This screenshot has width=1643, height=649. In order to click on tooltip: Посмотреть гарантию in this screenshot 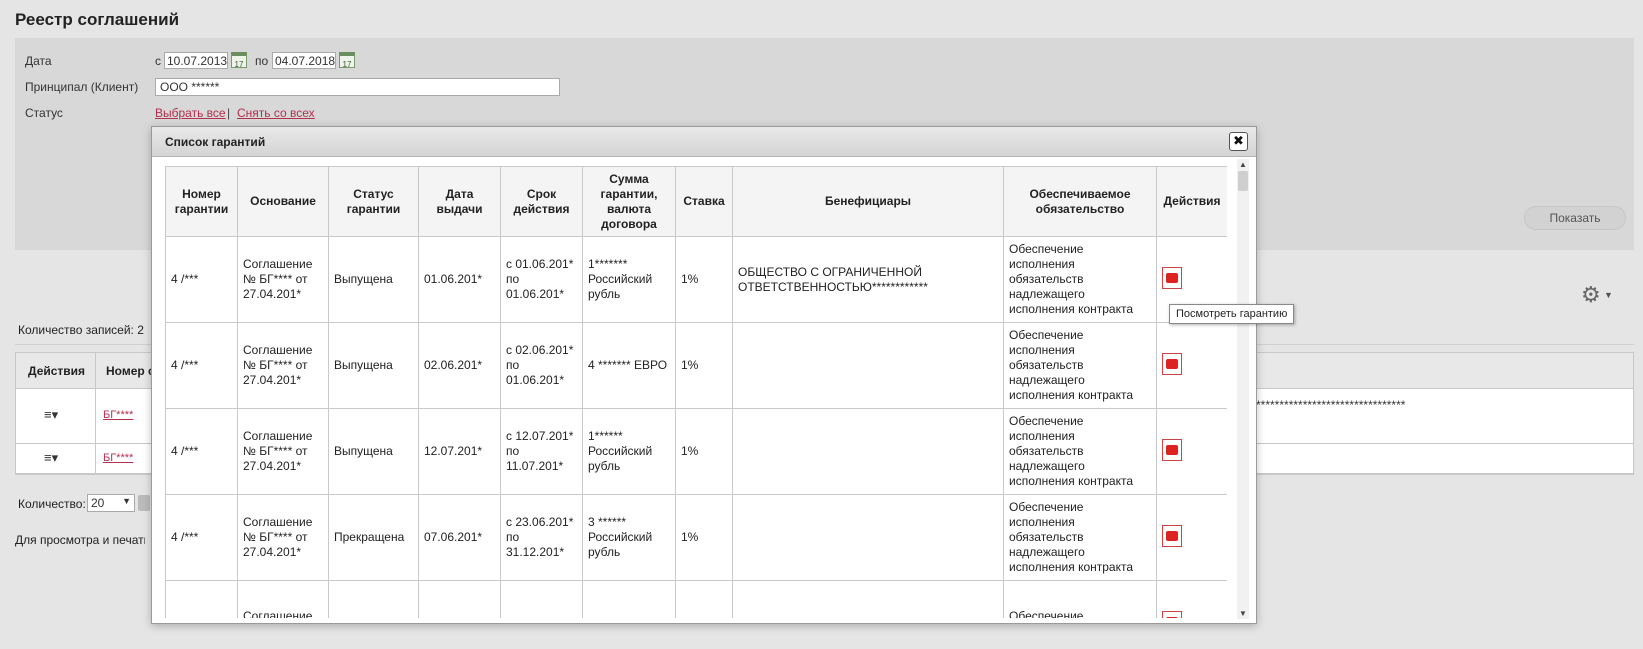, I will do `click(1232, 314)`.